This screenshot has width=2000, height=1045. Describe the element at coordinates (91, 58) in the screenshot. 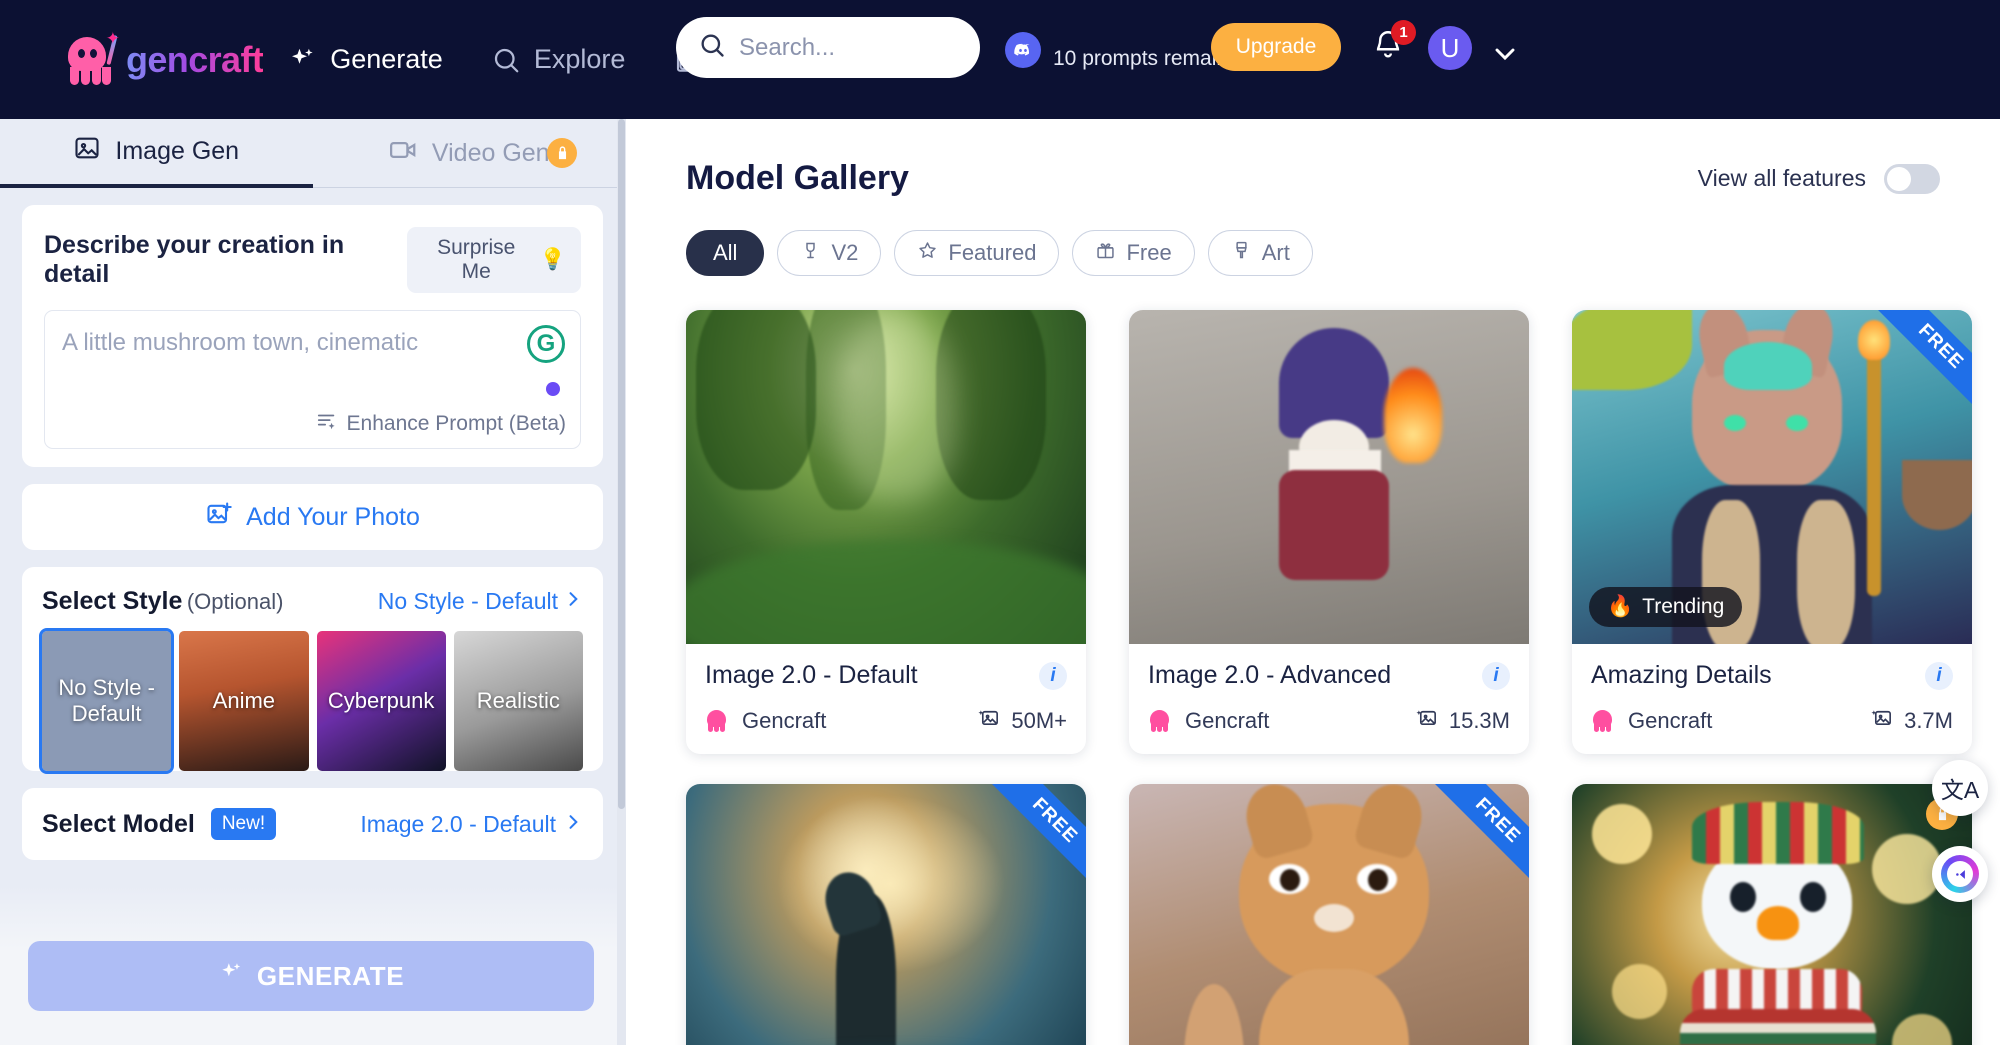

I see `octopus-logo-icon: ✦` at that location.